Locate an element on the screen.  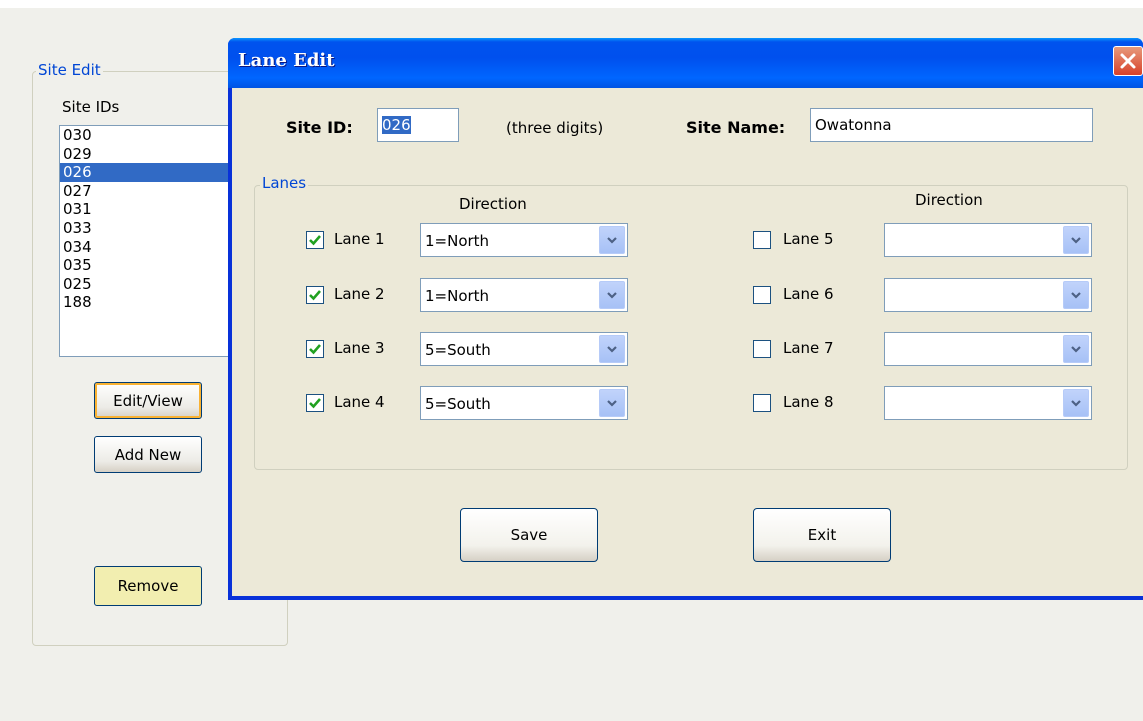
lane-8-checkbox is located at coordinates (762, 403).